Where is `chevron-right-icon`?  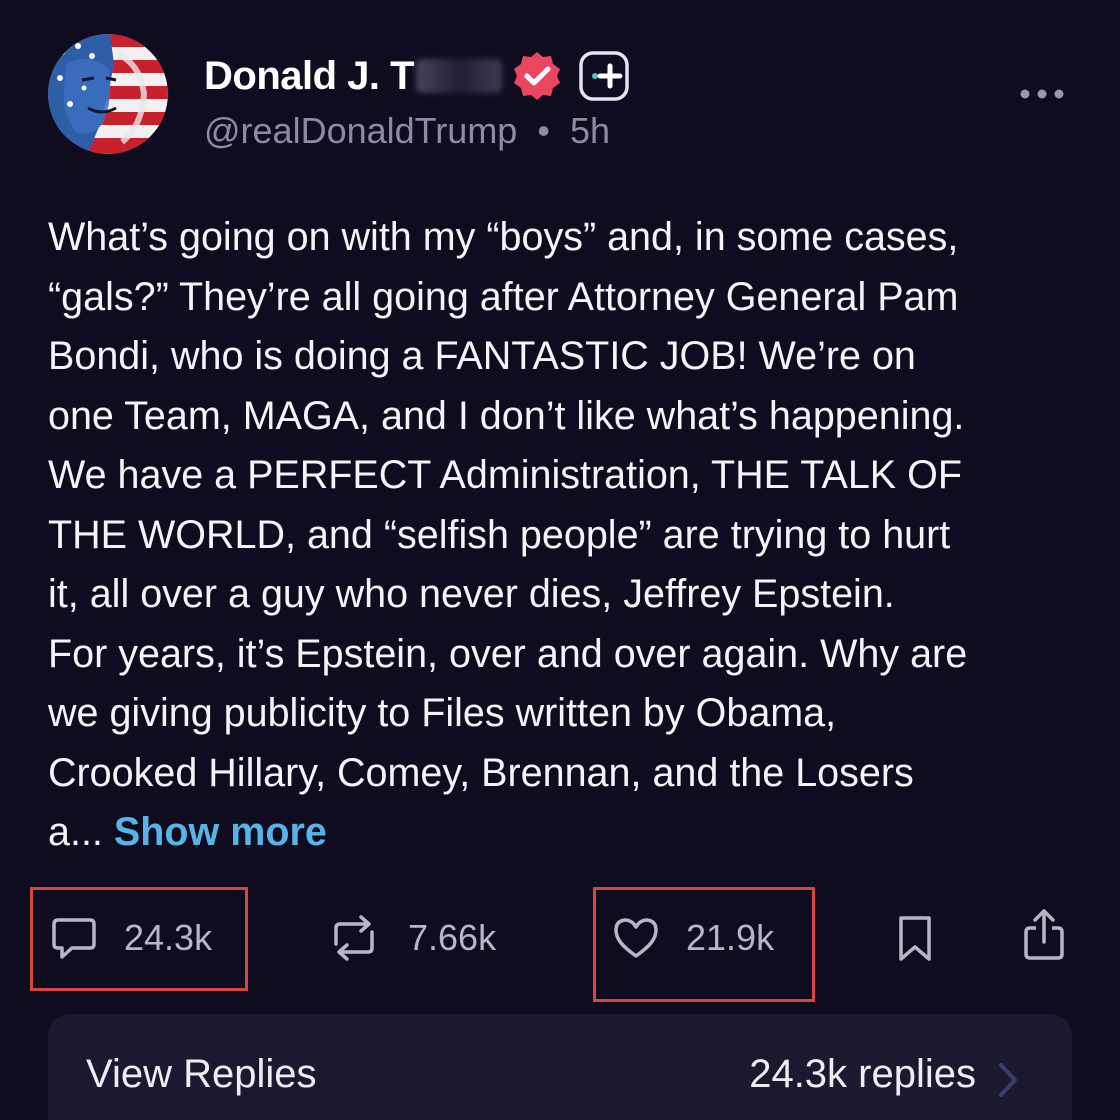
chevron-right-icon is located at coordinates (1008, 1080).